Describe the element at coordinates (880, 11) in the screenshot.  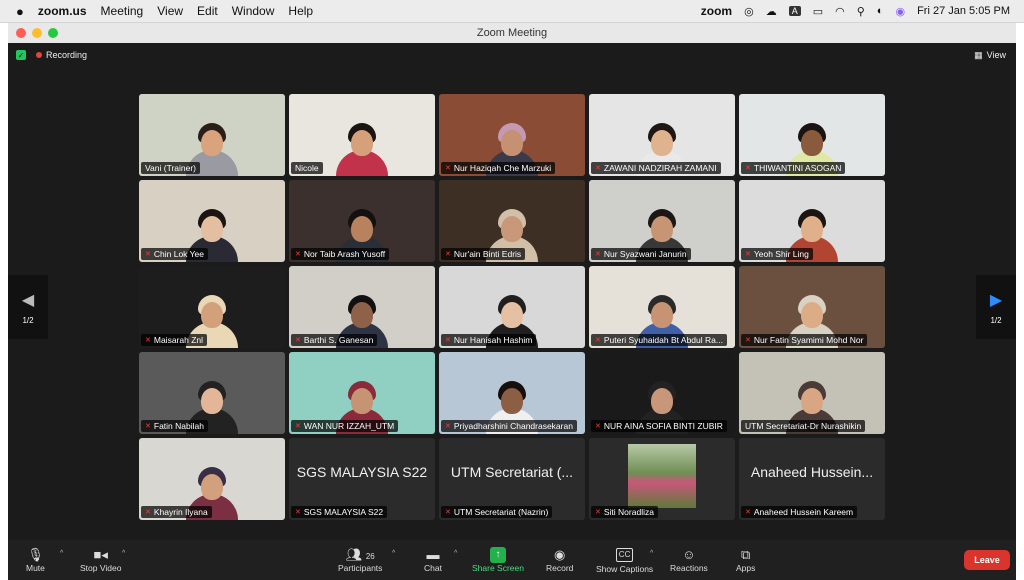
I see `control-center-icon: ◐` at that location.